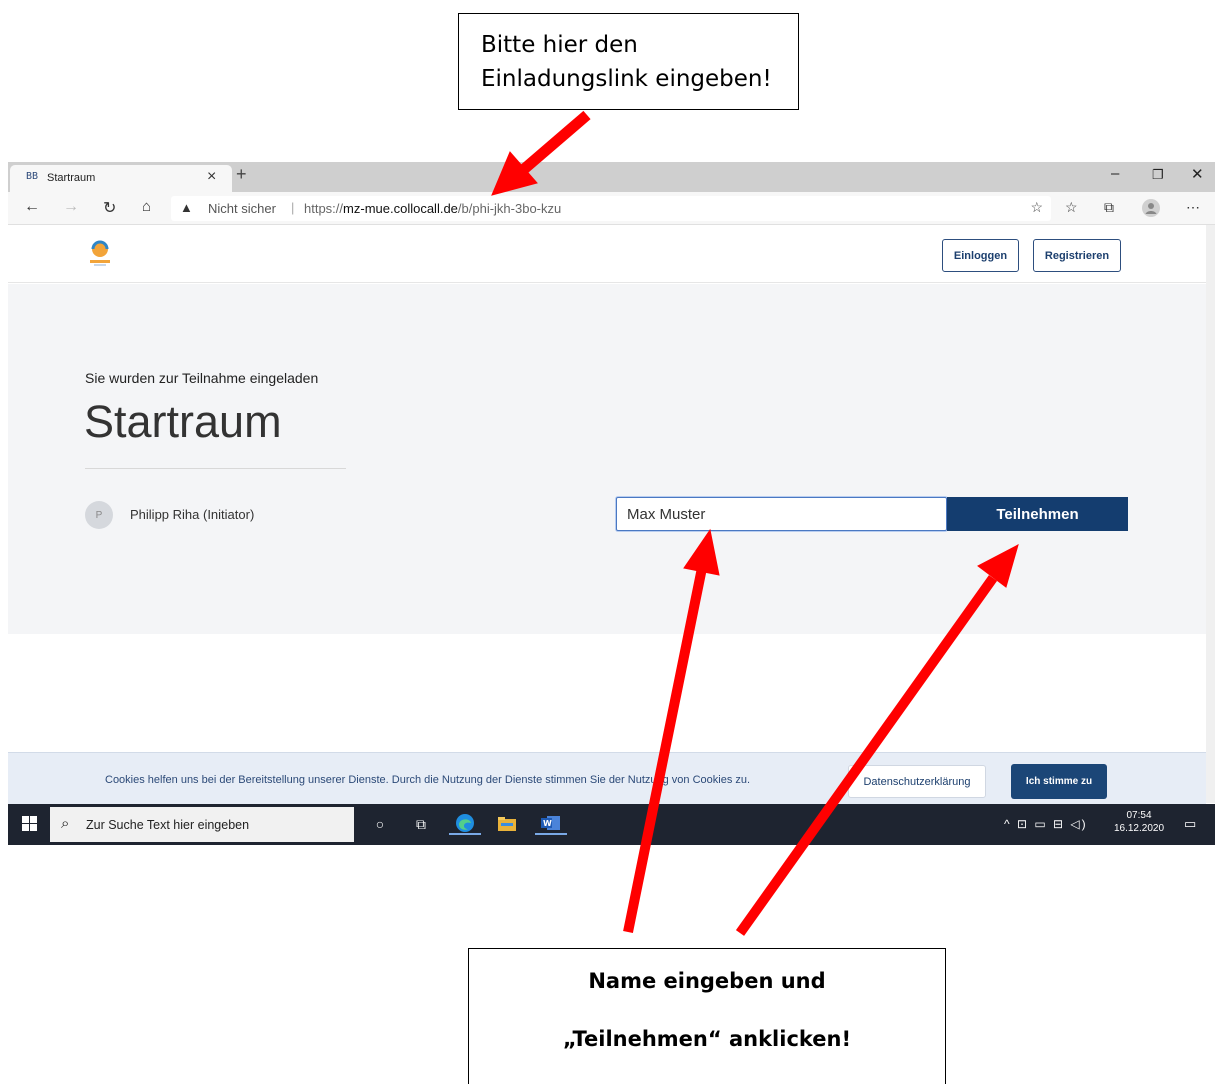 The image size is (1215, 1084). I want to click on join-button: Teilnehmen, so click(1037, 514).